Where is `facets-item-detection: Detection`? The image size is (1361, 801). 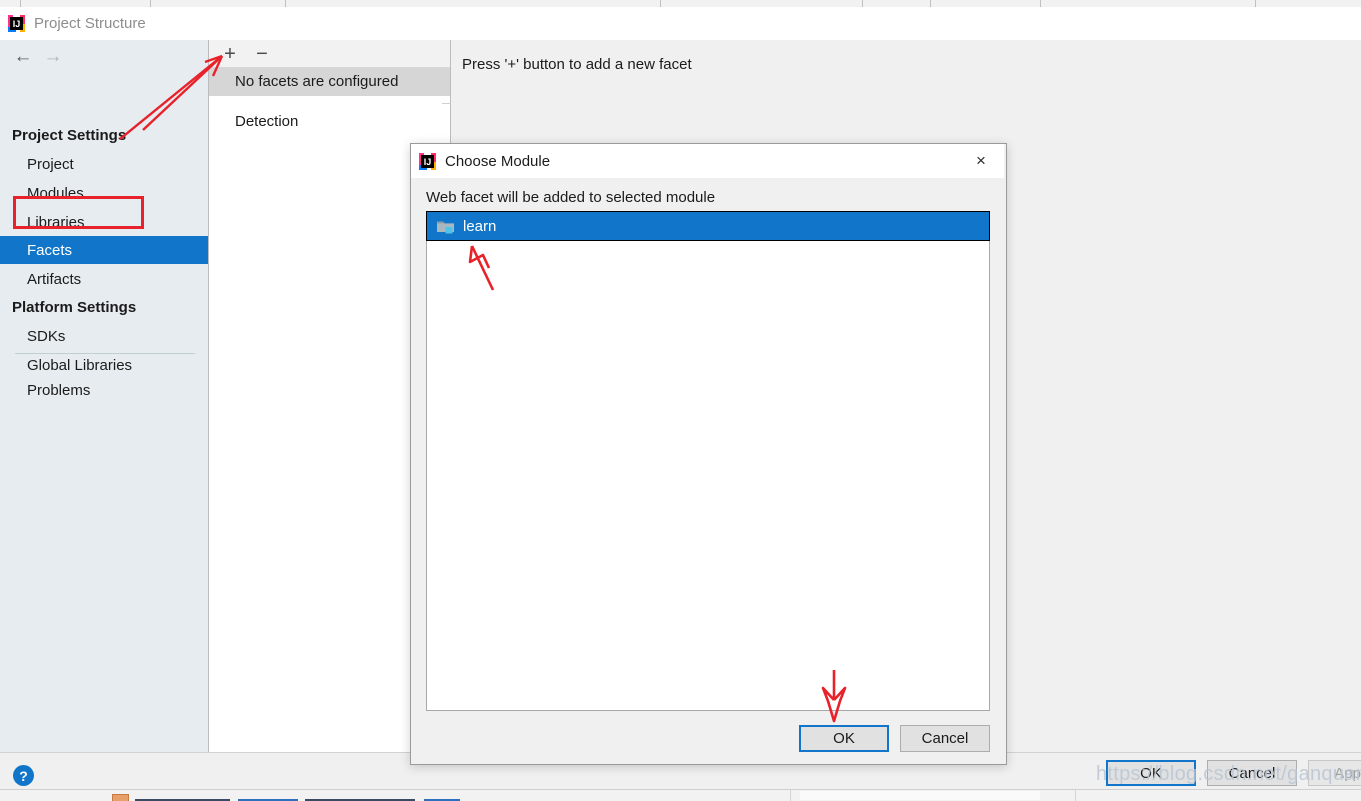 facets-item-detection: Detection is located at coordinates (329, 121).